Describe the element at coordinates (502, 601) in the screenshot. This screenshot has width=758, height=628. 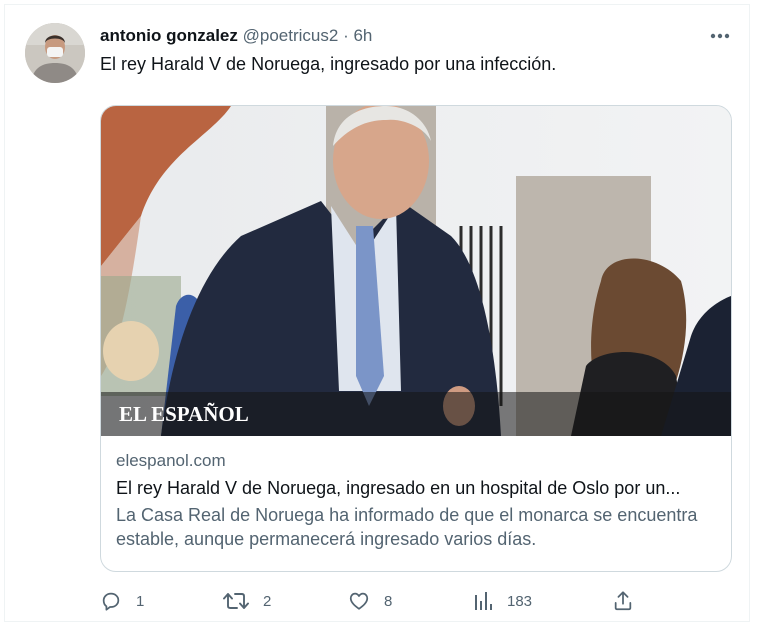
I see `views-button: 183` at that location.